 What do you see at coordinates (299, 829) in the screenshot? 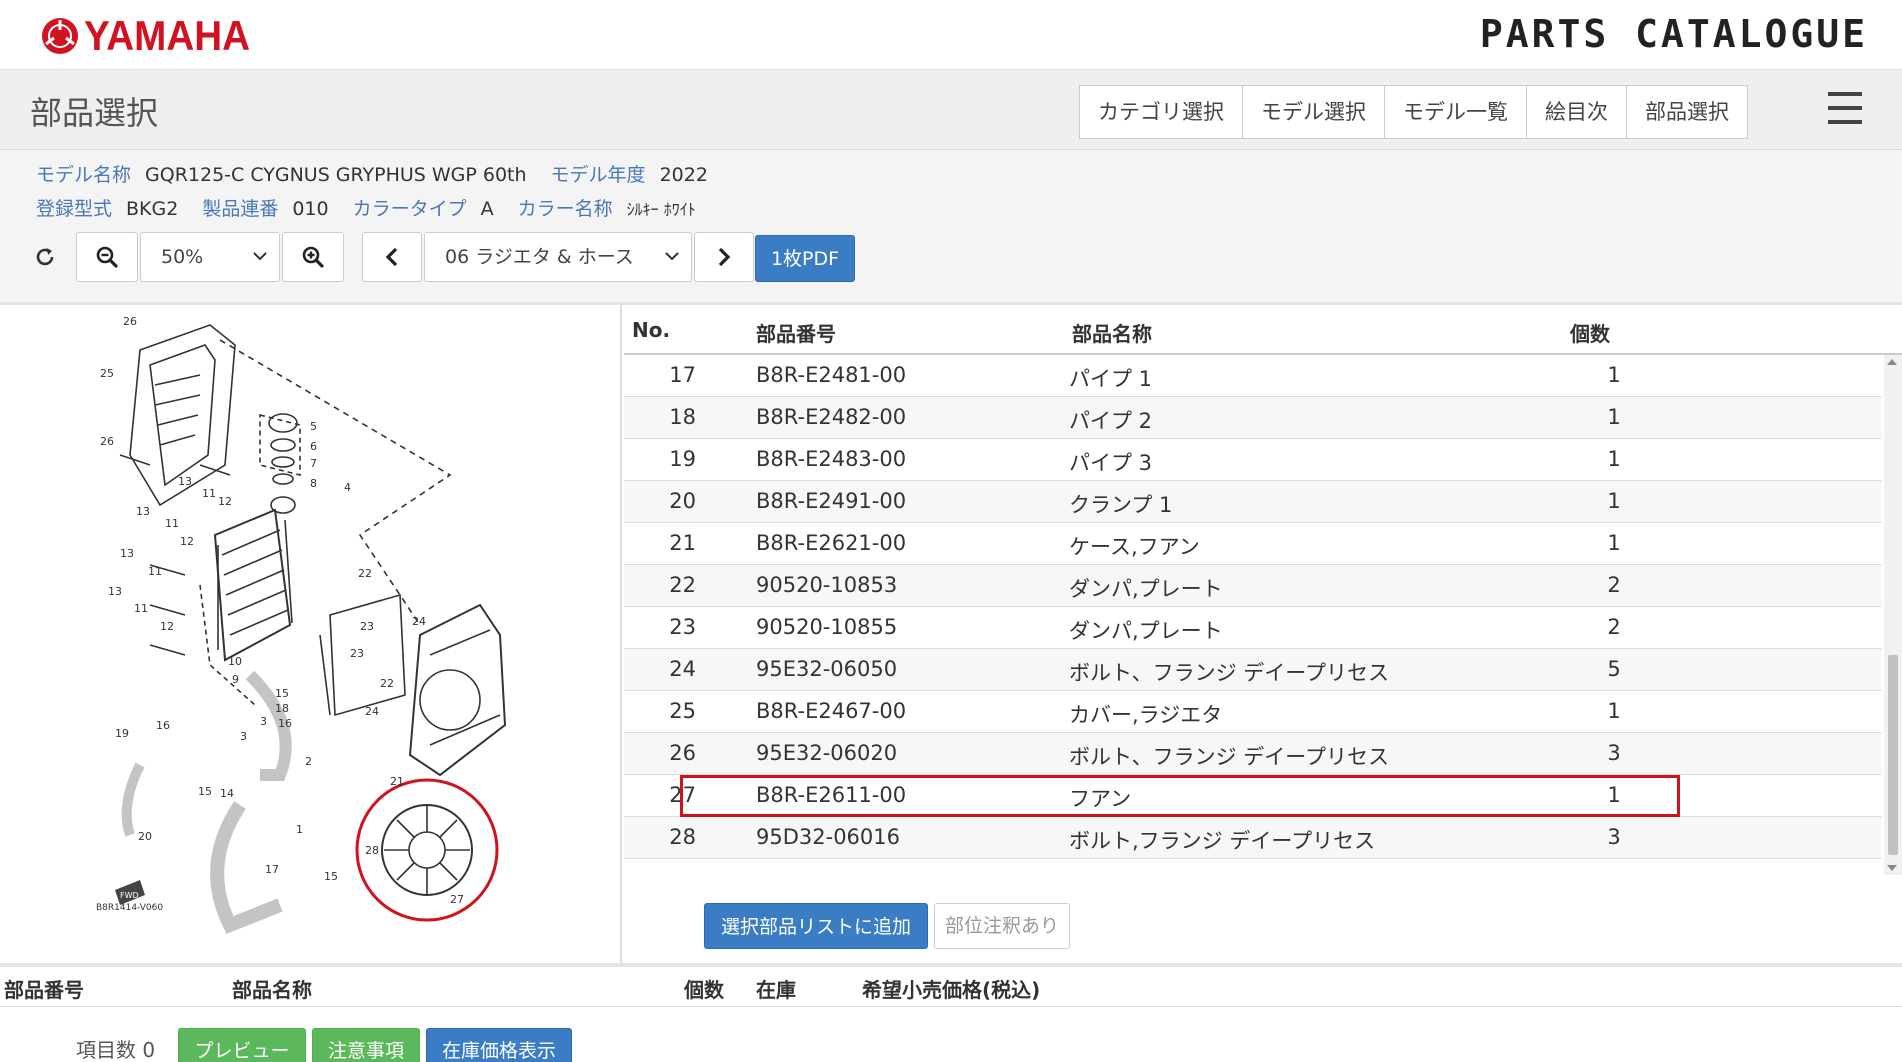
I see `svg-text: 1` at bounding box center [299, 829].